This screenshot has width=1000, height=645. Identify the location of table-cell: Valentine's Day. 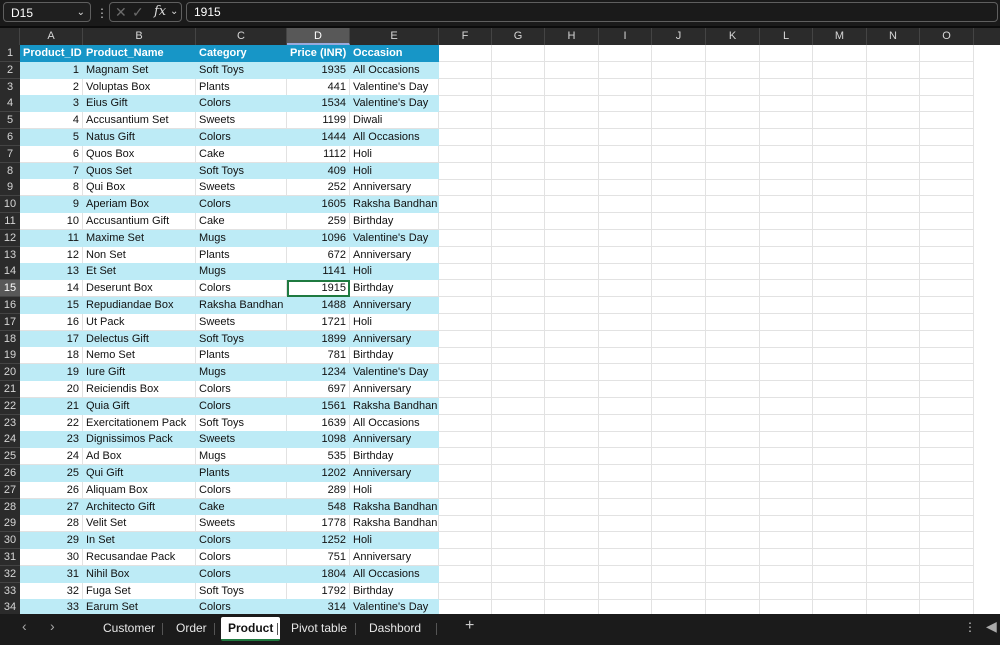
(394, 238).